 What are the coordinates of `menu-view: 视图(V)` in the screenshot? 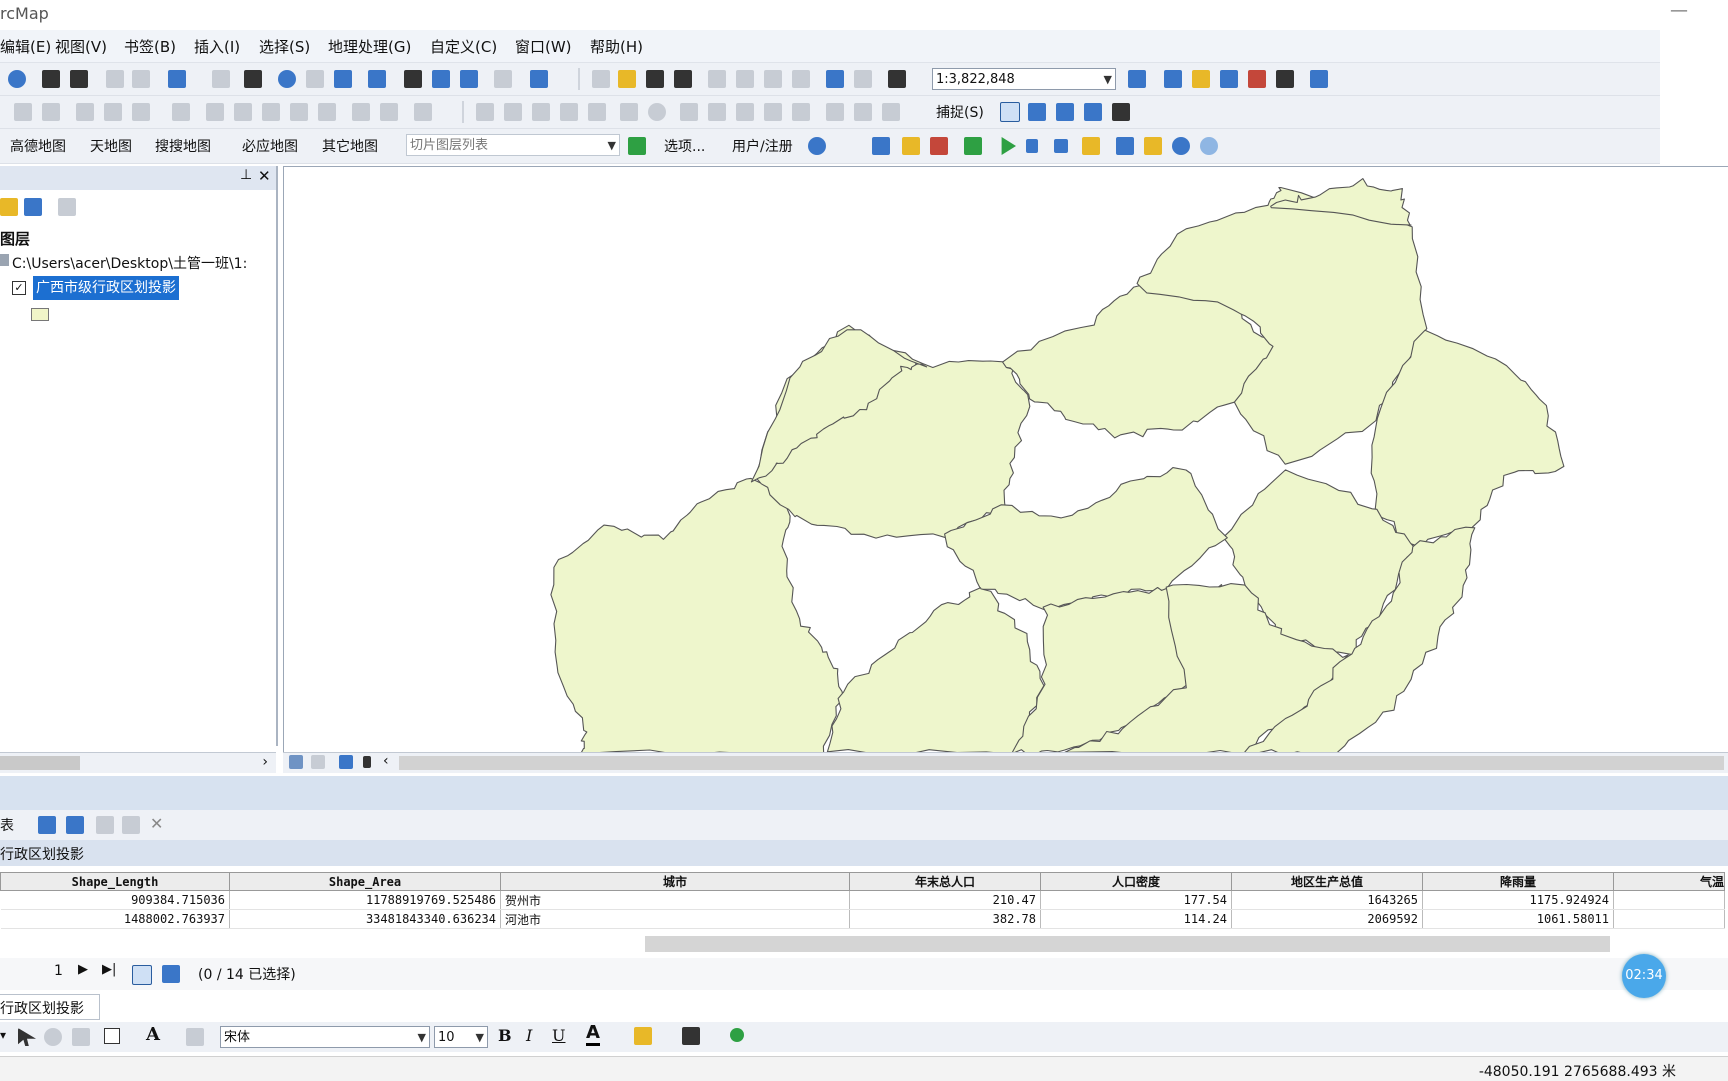 It's located at (81, 46).